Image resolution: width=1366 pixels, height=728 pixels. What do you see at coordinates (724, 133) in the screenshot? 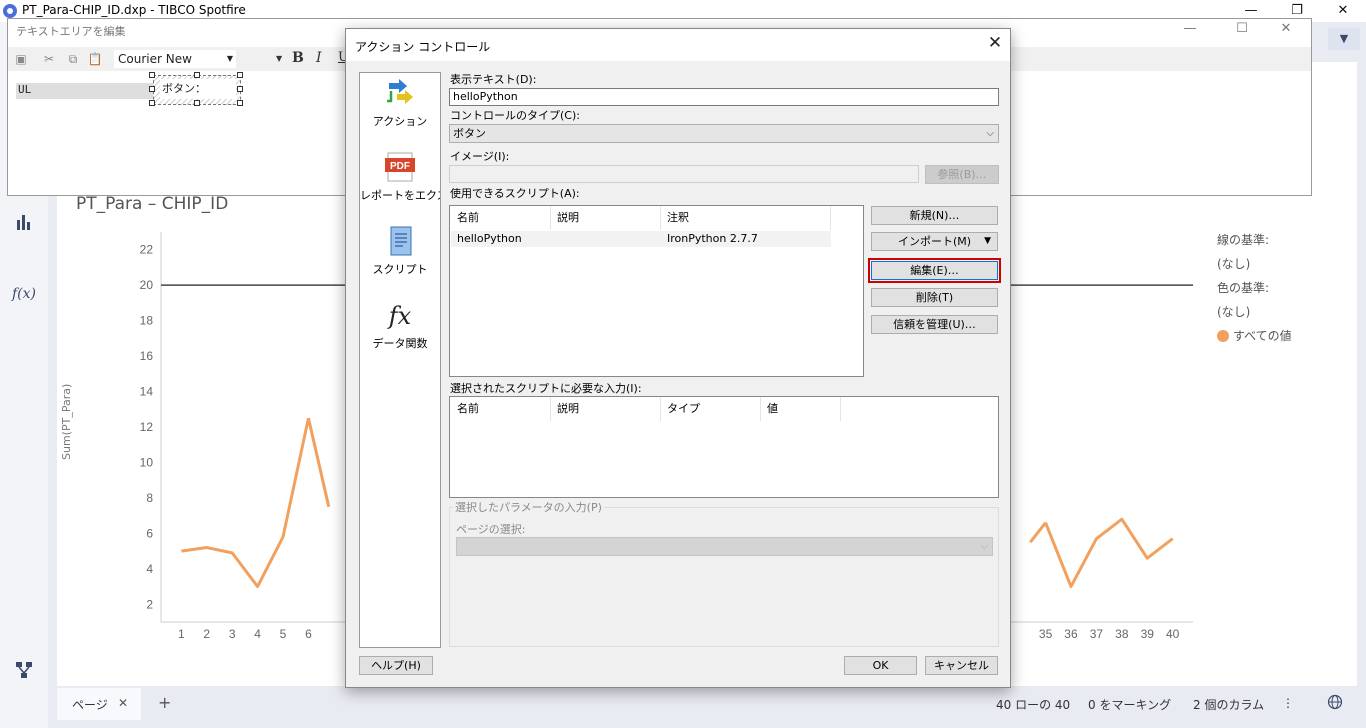
I see `control-type-select: ボタン ⌵` at bounding box center [724, 133].